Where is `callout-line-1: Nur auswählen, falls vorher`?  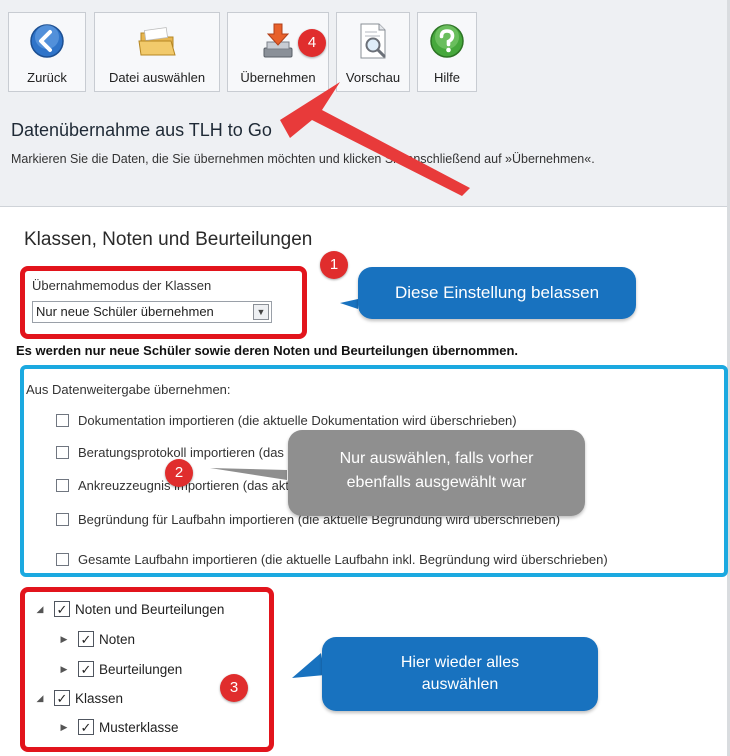
callout-line-1: Nur auswählen, falls vorher is located at coordinates (436, 458).